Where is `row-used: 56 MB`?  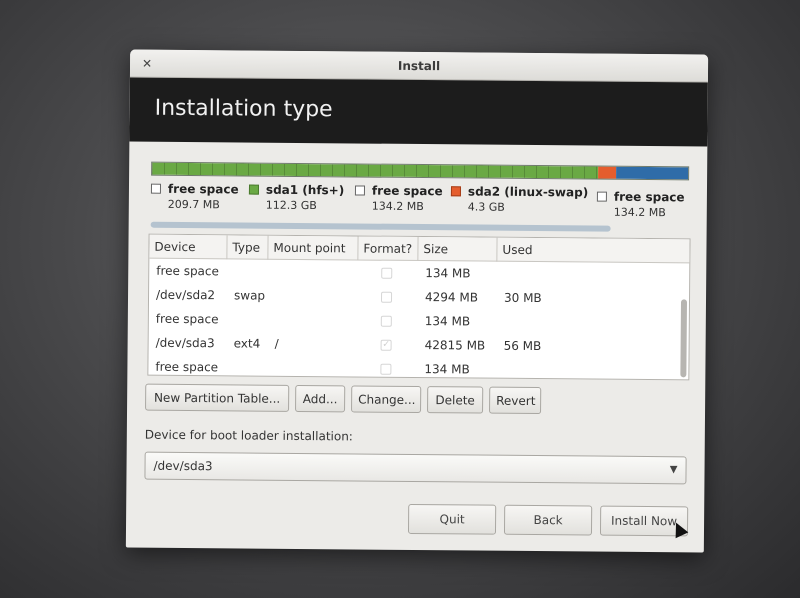
row-used: 56 MB is located at coordinates (522, 346).